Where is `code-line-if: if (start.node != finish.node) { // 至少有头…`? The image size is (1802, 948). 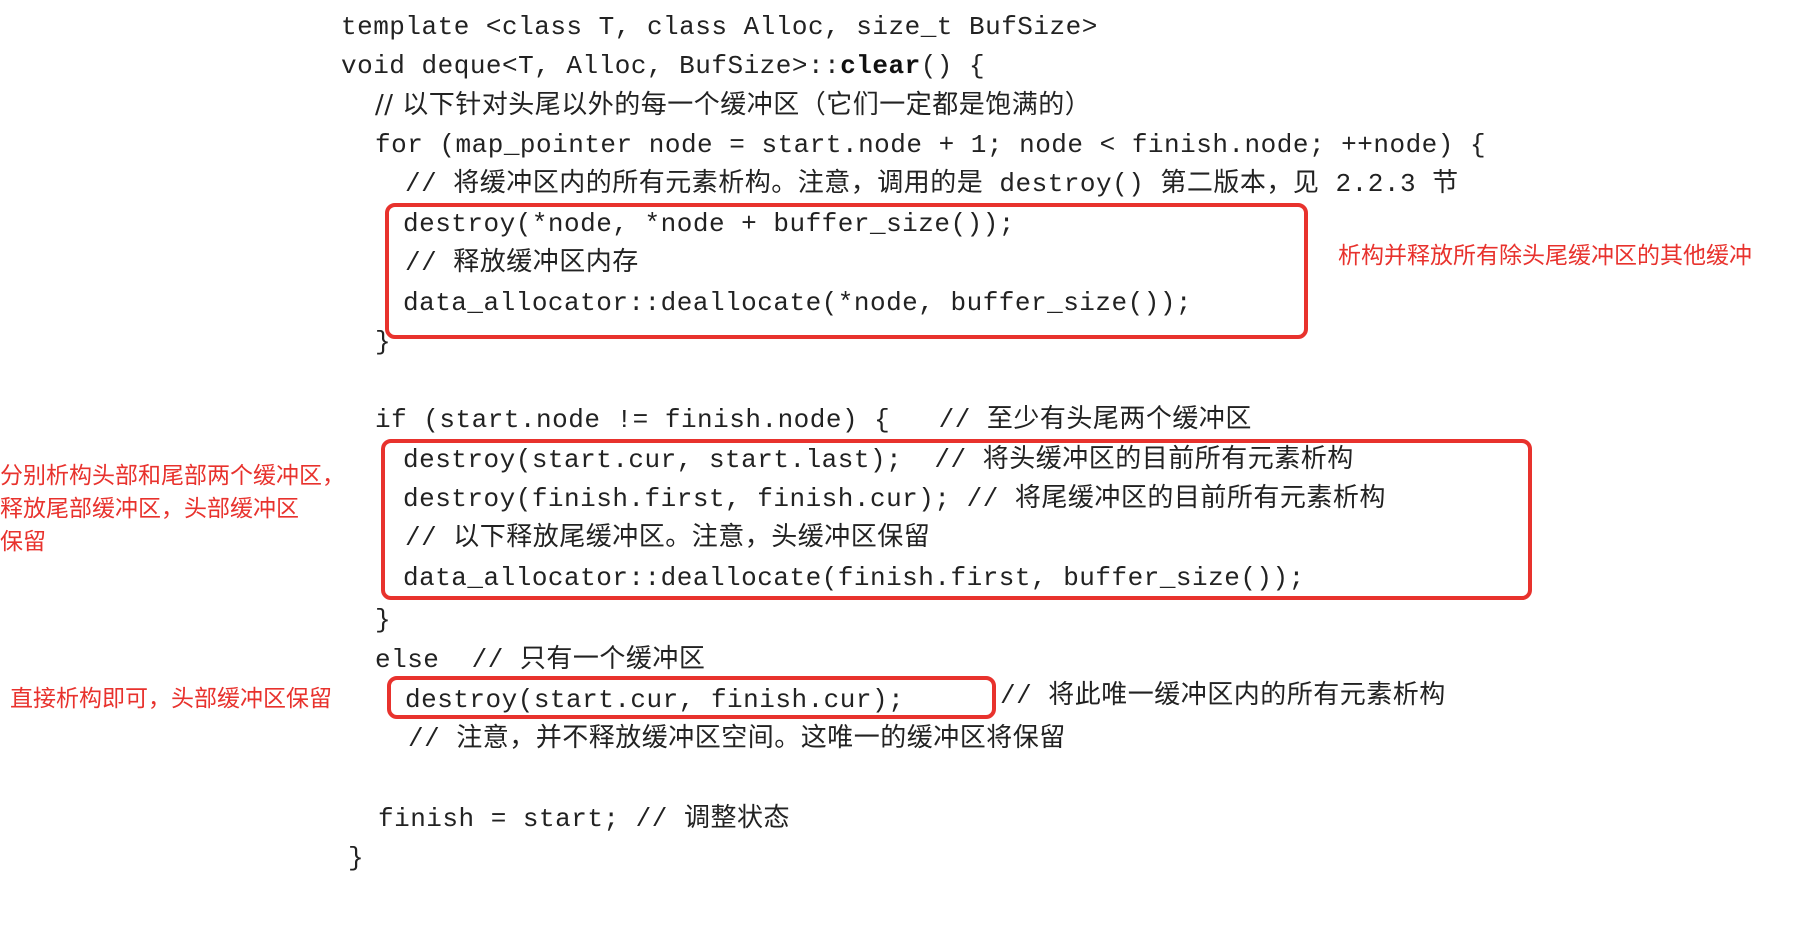
code-line-if: if (start.node != finish.node) { // 至少有头… is located at coordinates (813, 420).